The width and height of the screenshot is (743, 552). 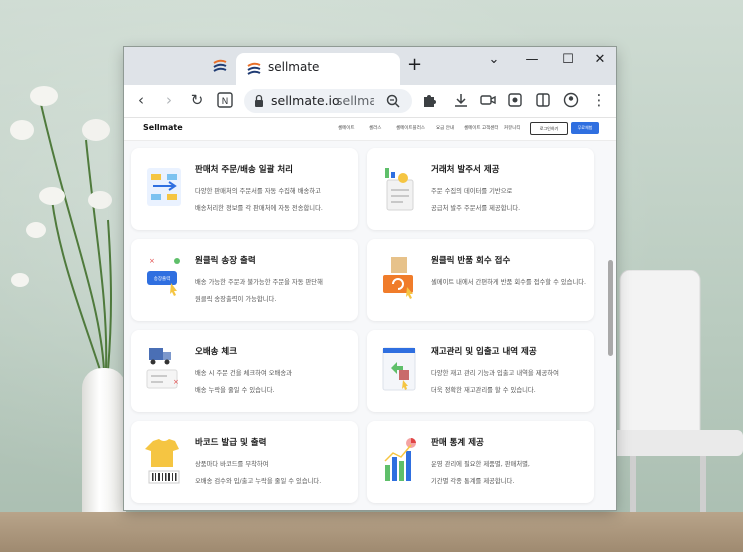 What do you see at coordinates (216, 352) in the screenshot?
I see `card-title: 오배송 체크` at bounding box center [216, 352].